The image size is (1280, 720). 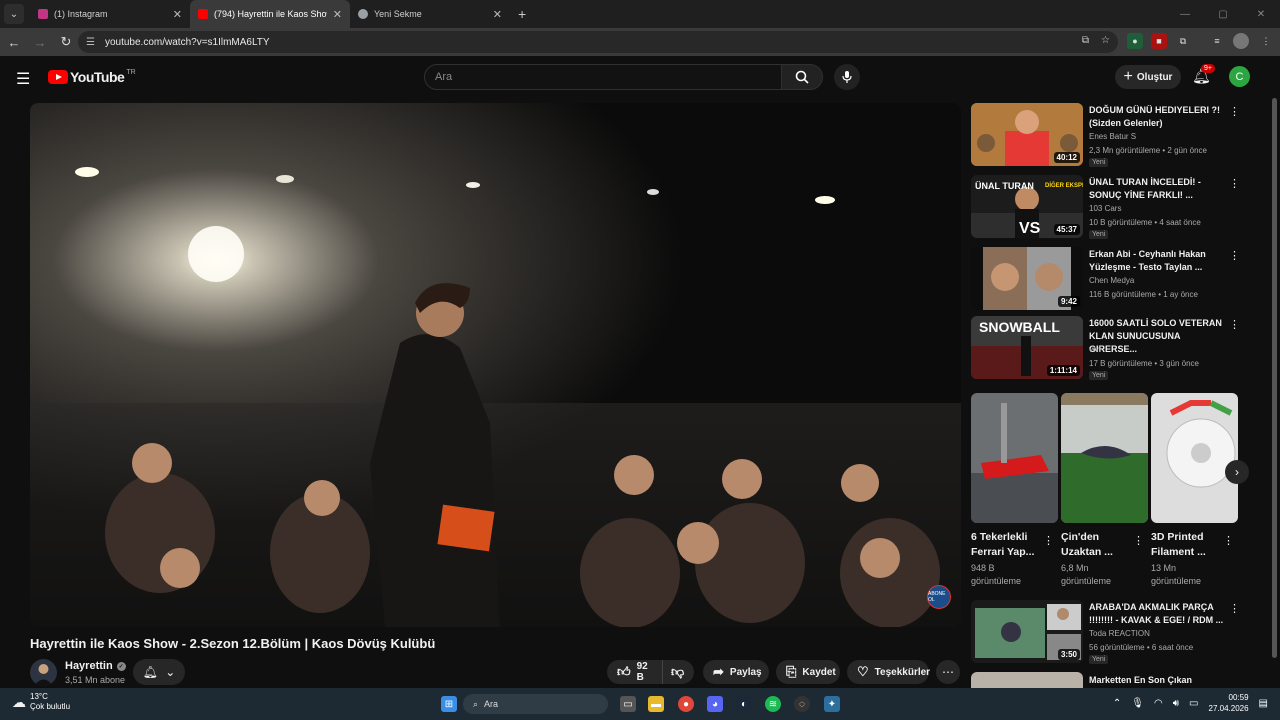 I want to click on site-info-icon: ☰, so click(x=90, y=42).